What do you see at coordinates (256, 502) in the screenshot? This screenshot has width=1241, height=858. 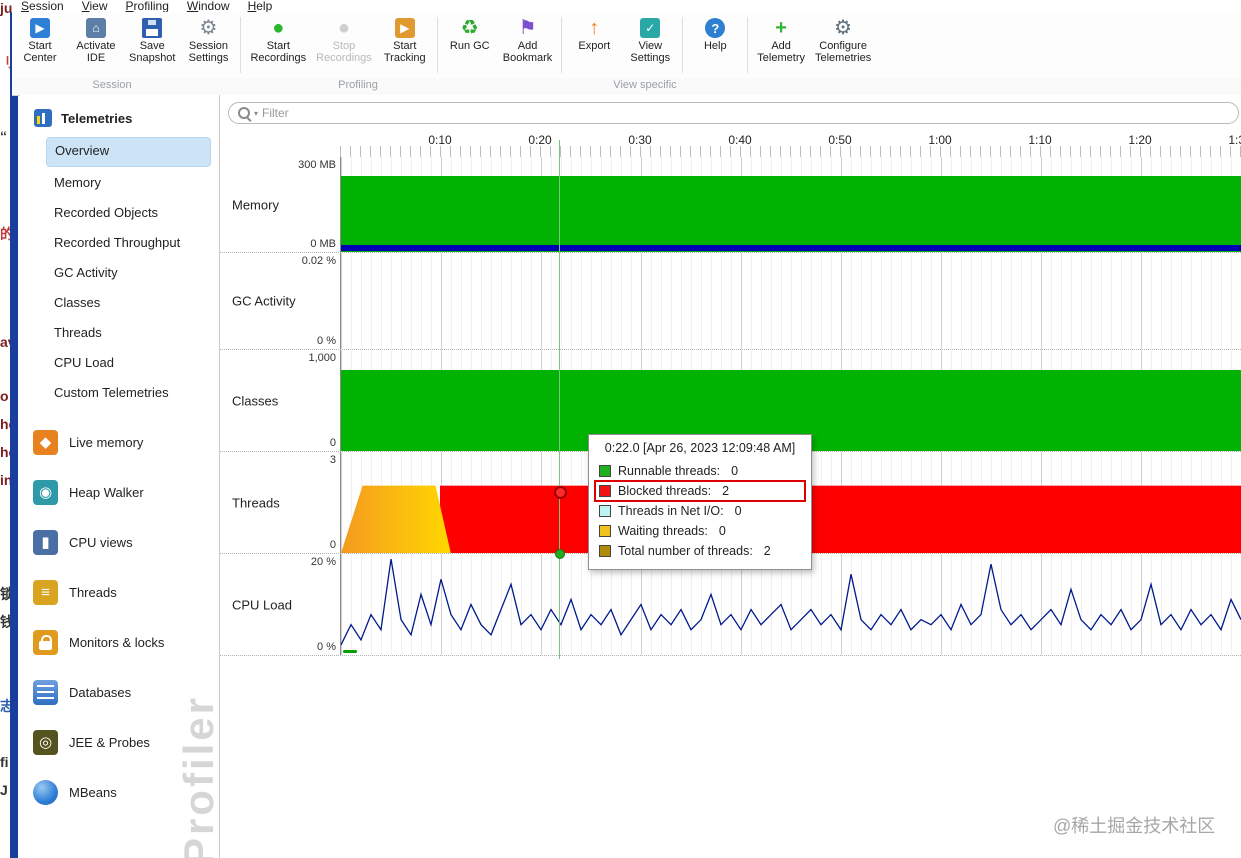 I see `threads-row-name: Threads` at bounding box center [256, 502].